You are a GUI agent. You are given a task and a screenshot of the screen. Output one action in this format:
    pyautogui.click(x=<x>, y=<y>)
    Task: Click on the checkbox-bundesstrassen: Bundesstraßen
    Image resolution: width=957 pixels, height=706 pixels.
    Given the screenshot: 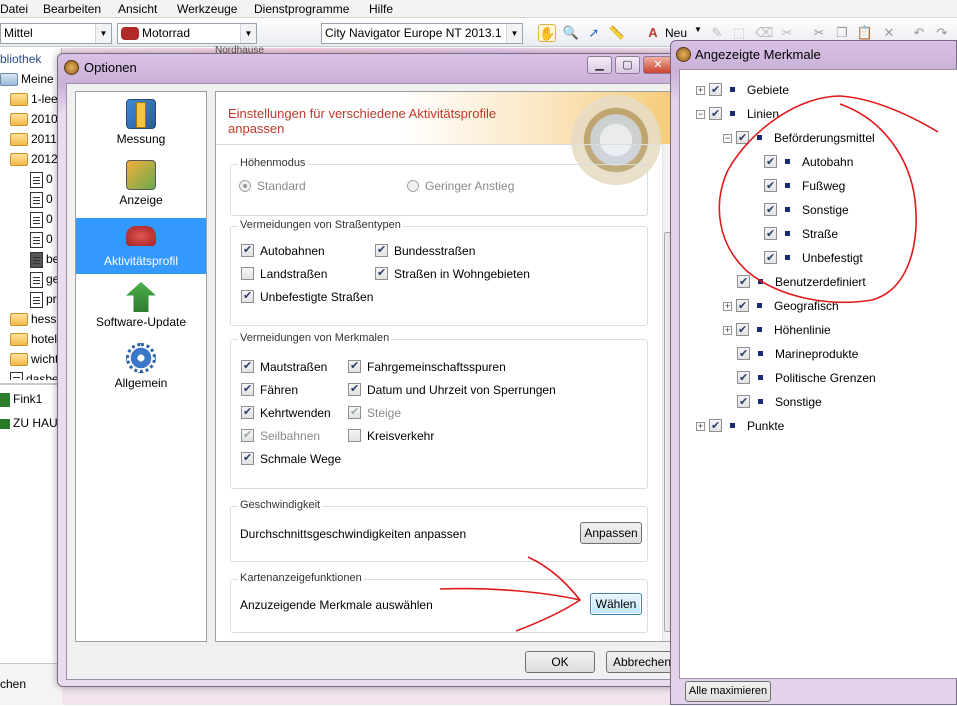 What is the action you would take?
    pyautogui.click(x=425, y=250)
    